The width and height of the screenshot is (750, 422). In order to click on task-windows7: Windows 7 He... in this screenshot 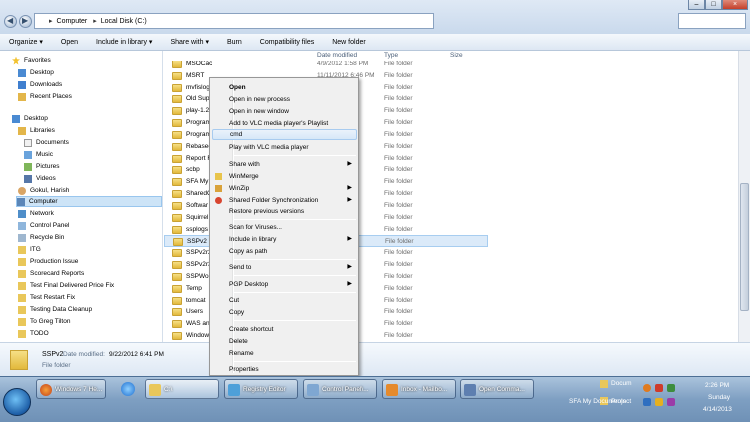, I will do `click(71, 389)`.